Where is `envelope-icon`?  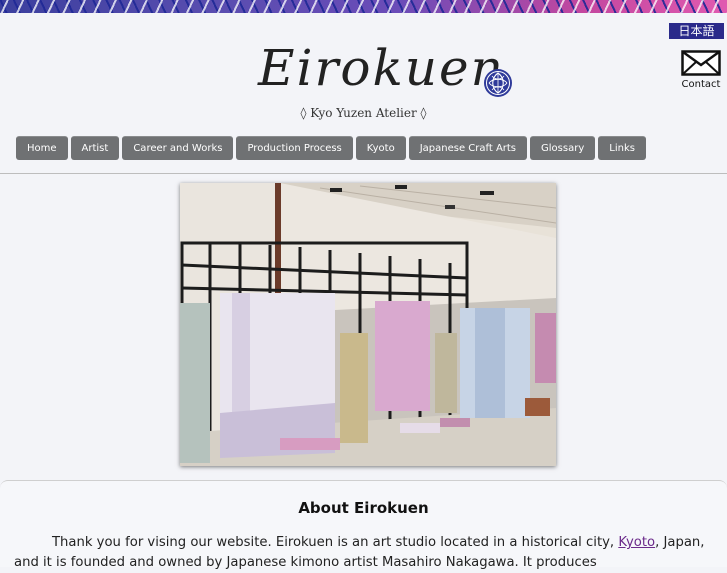 envelope-icon is located at coordinates (701, 63).